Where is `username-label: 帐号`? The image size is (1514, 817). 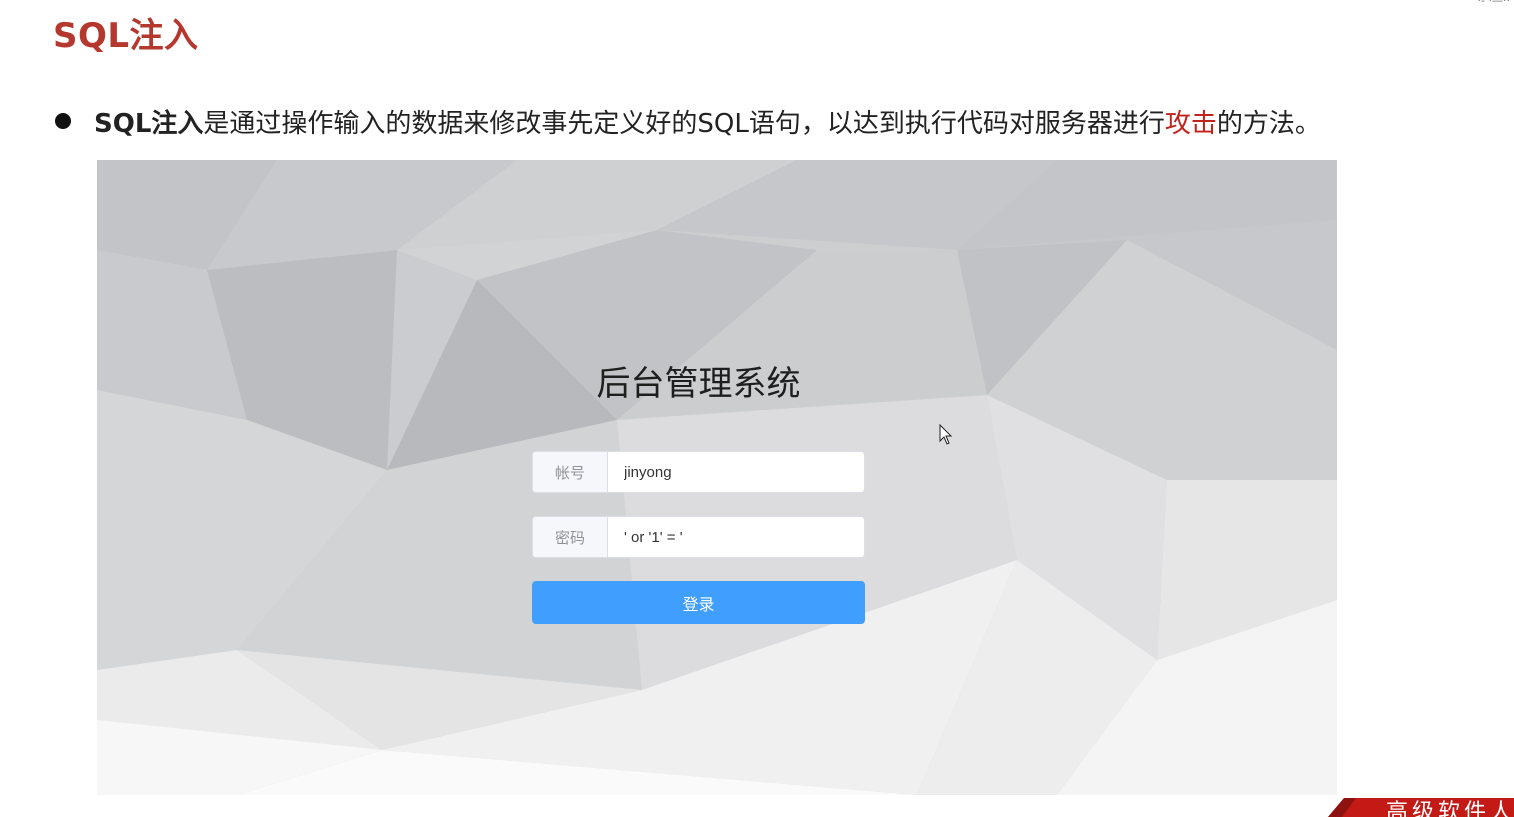 username-label: 帐号 is located at coordinates (570, 472).